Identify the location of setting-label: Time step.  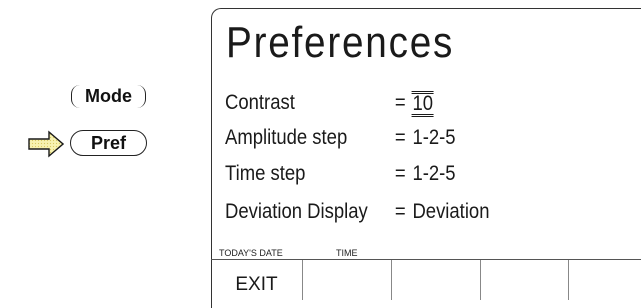
(265, 173).